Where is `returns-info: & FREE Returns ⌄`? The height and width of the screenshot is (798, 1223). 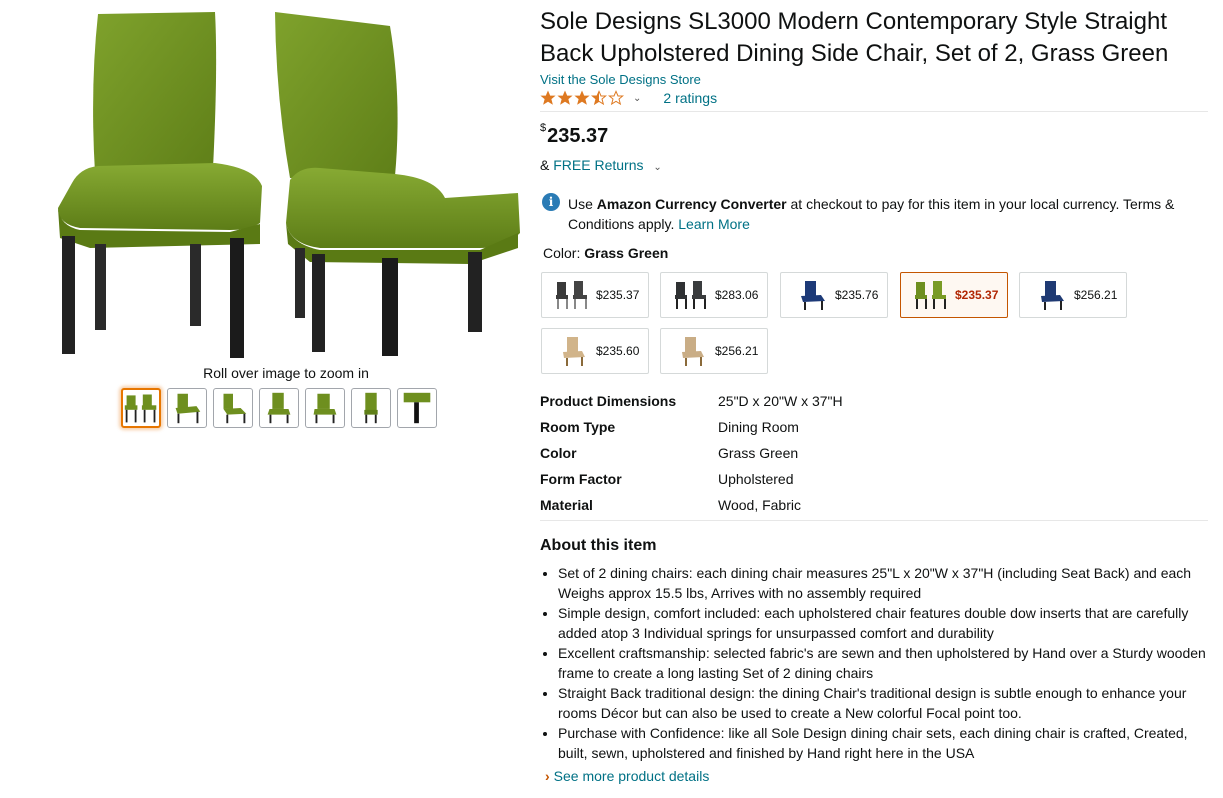
returns-info: & FREE Returns ⌄ is located at coordinates (601, 165).